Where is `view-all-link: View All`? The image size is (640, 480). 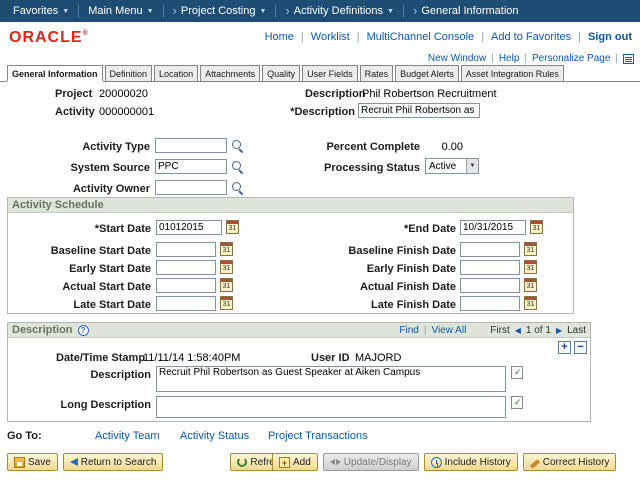
view-all-link: View All is located at coordinates (448, 330).